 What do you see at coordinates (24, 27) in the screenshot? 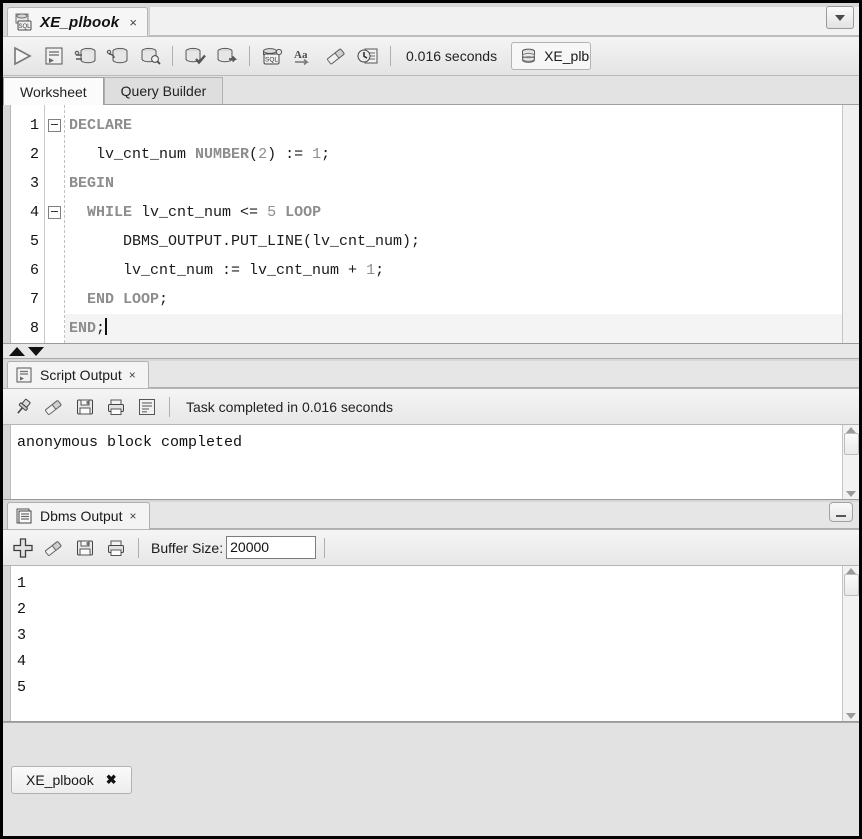
I see `svg-text: SQL` at bounding box center [24, 27].